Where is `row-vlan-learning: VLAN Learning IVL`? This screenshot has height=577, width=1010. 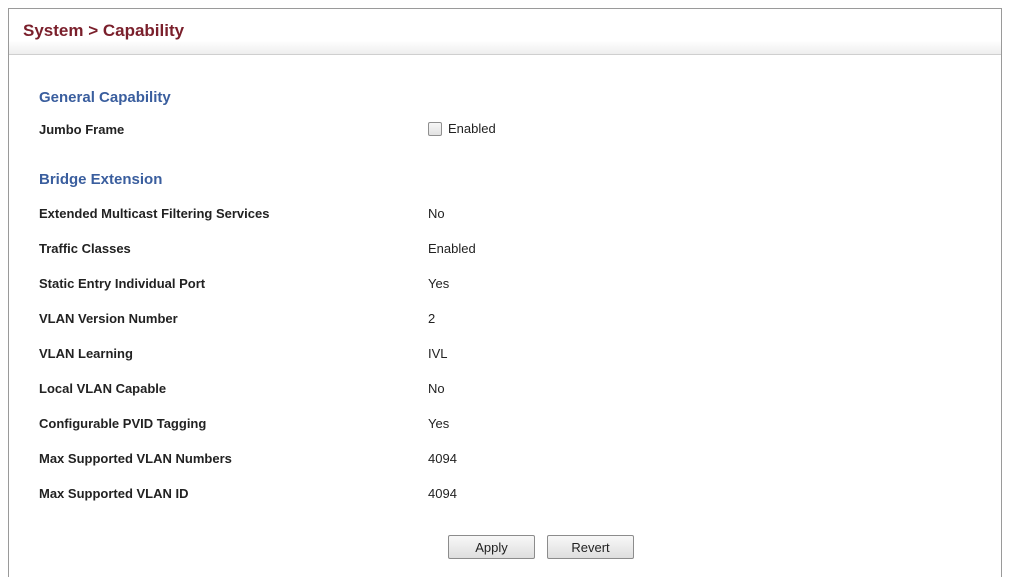 row-vlan-learning: VLAN Learning IVL is located at coordinates (509, 356).